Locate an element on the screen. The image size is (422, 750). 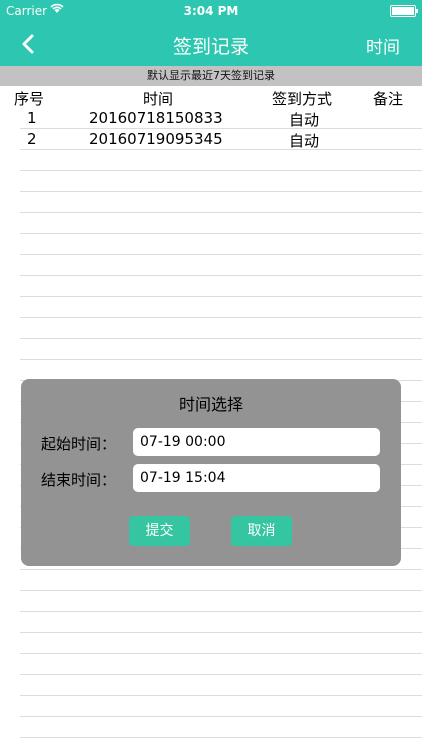
header-method: 签到方式 is located at coordinates (302, 99).